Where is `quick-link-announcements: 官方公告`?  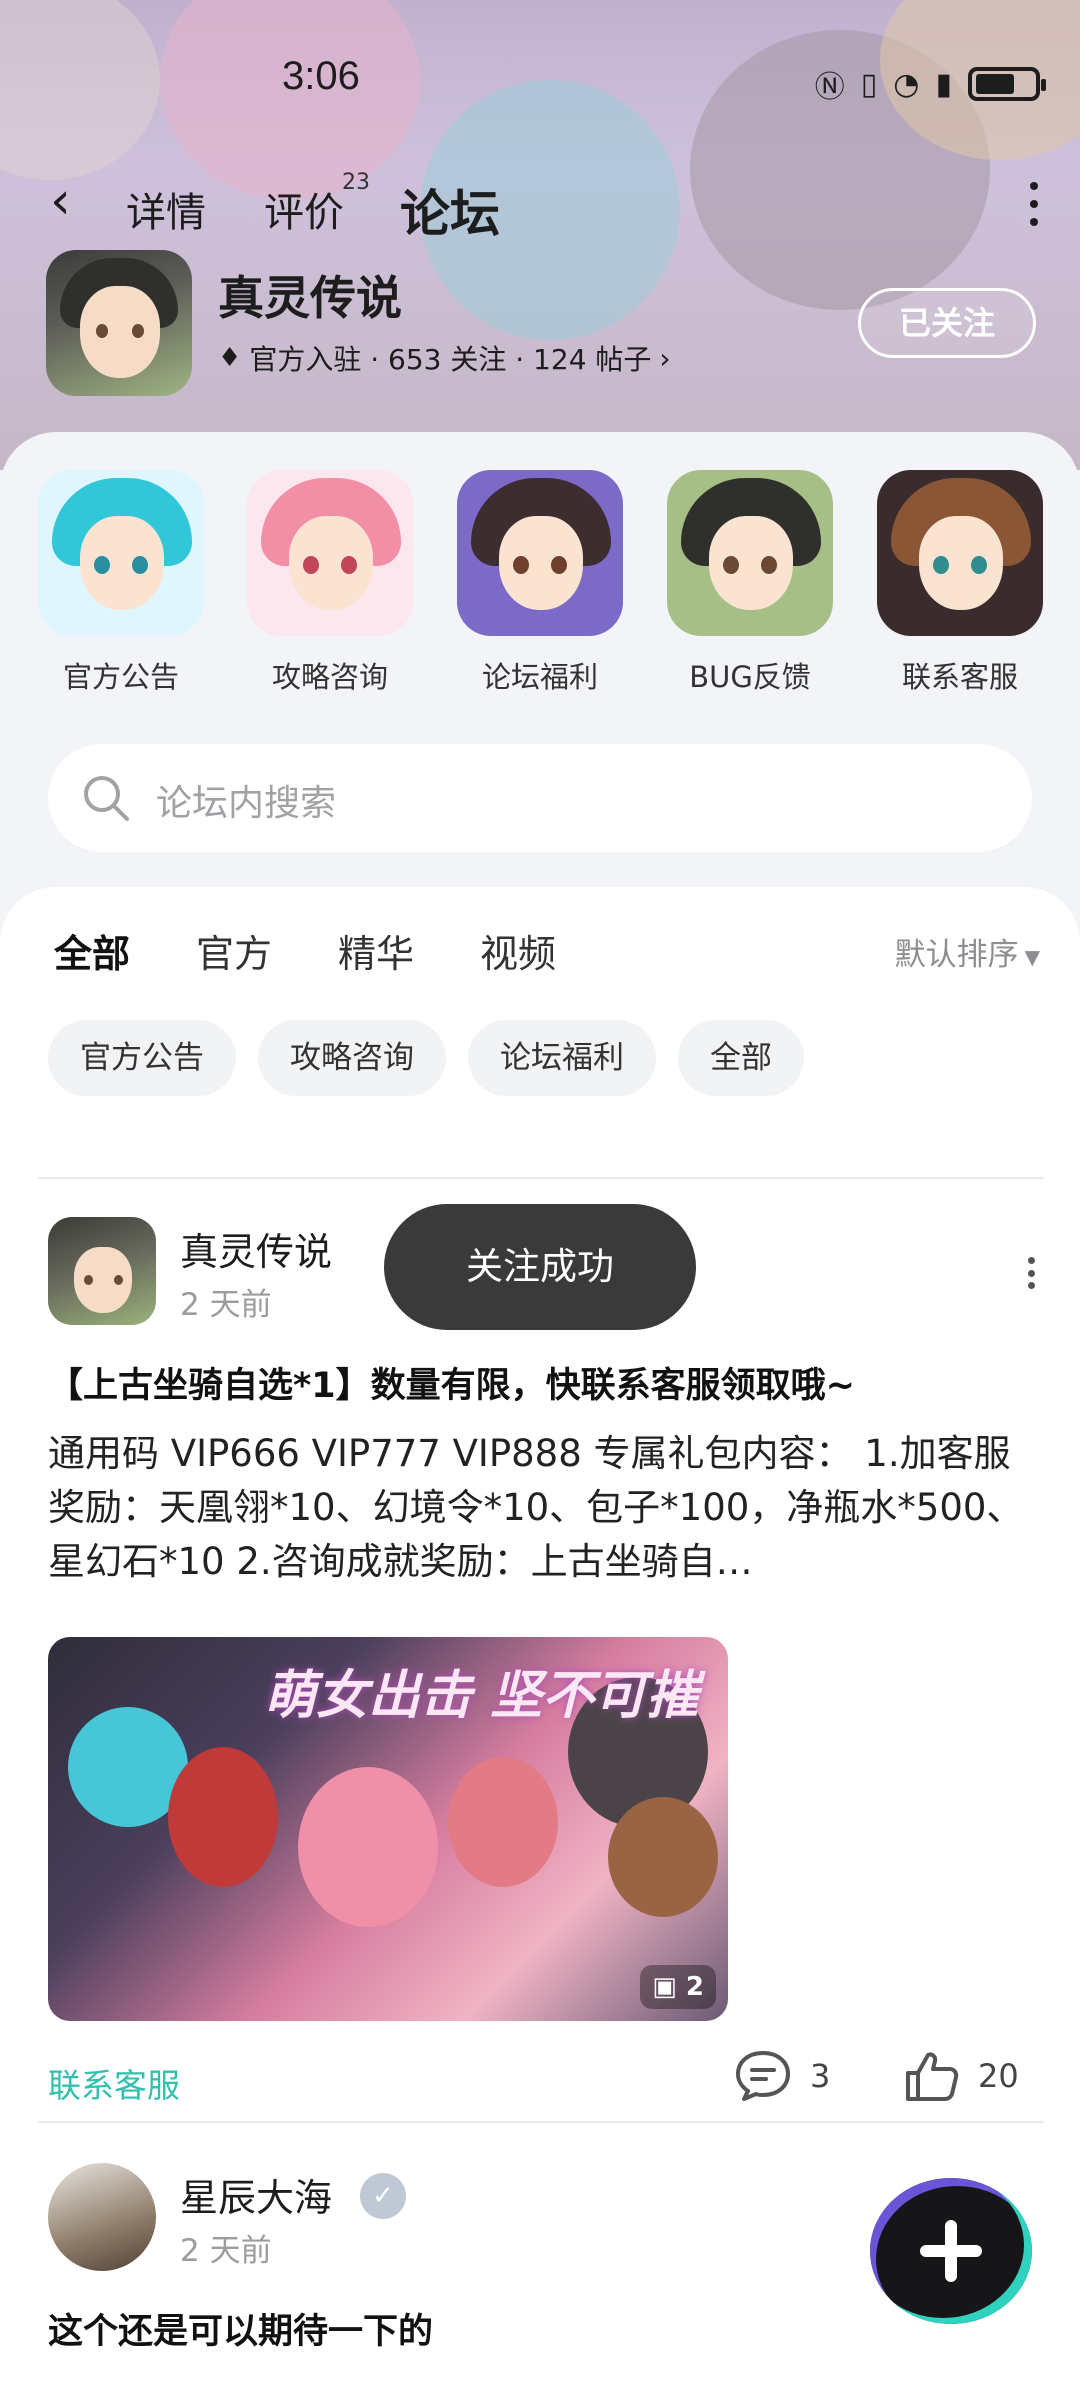
quick-link-announcements: 官方公告 is located at coordinates (121, 583).